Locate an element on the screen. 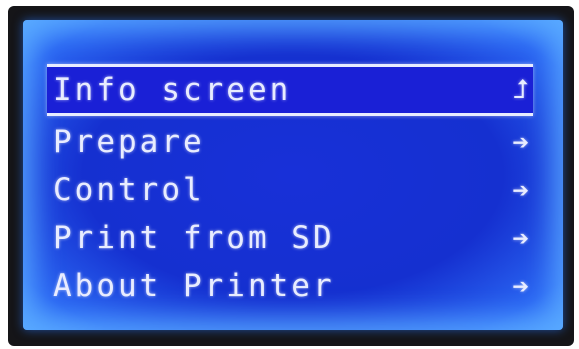 This screenshot has height=349, width=579. menu-item-info-screen: Info screen ⮥ is located at coordinates (290, 90).